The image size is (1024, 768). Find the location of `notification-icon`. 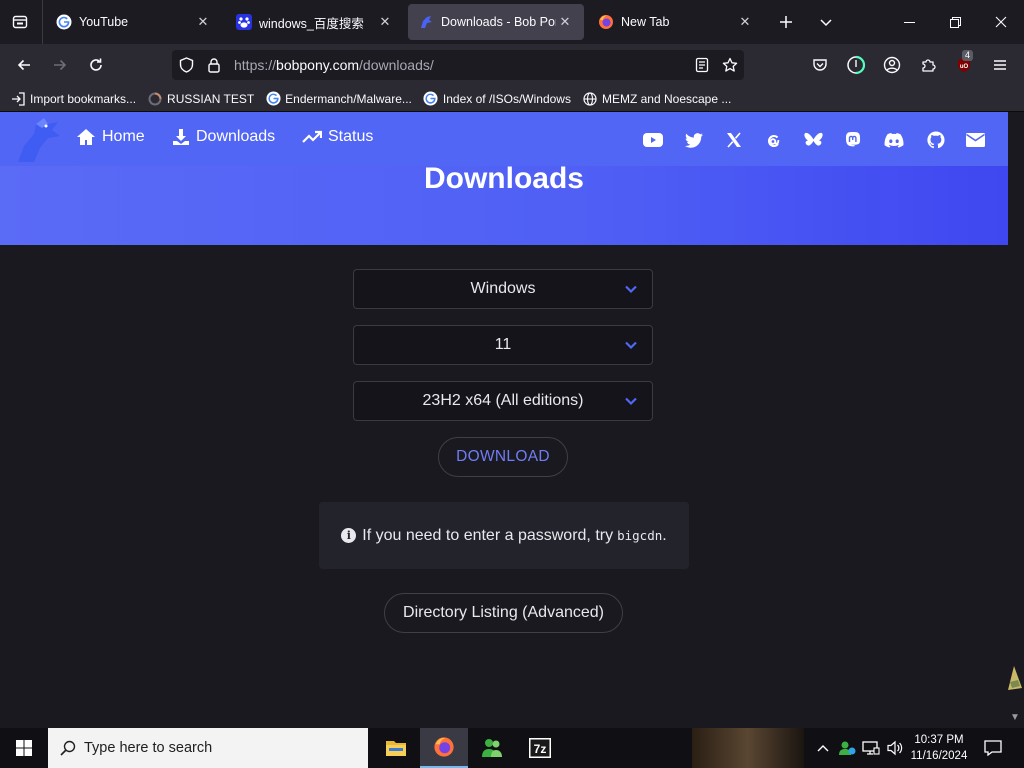

notification-icon is located at coordinates (993, 748).